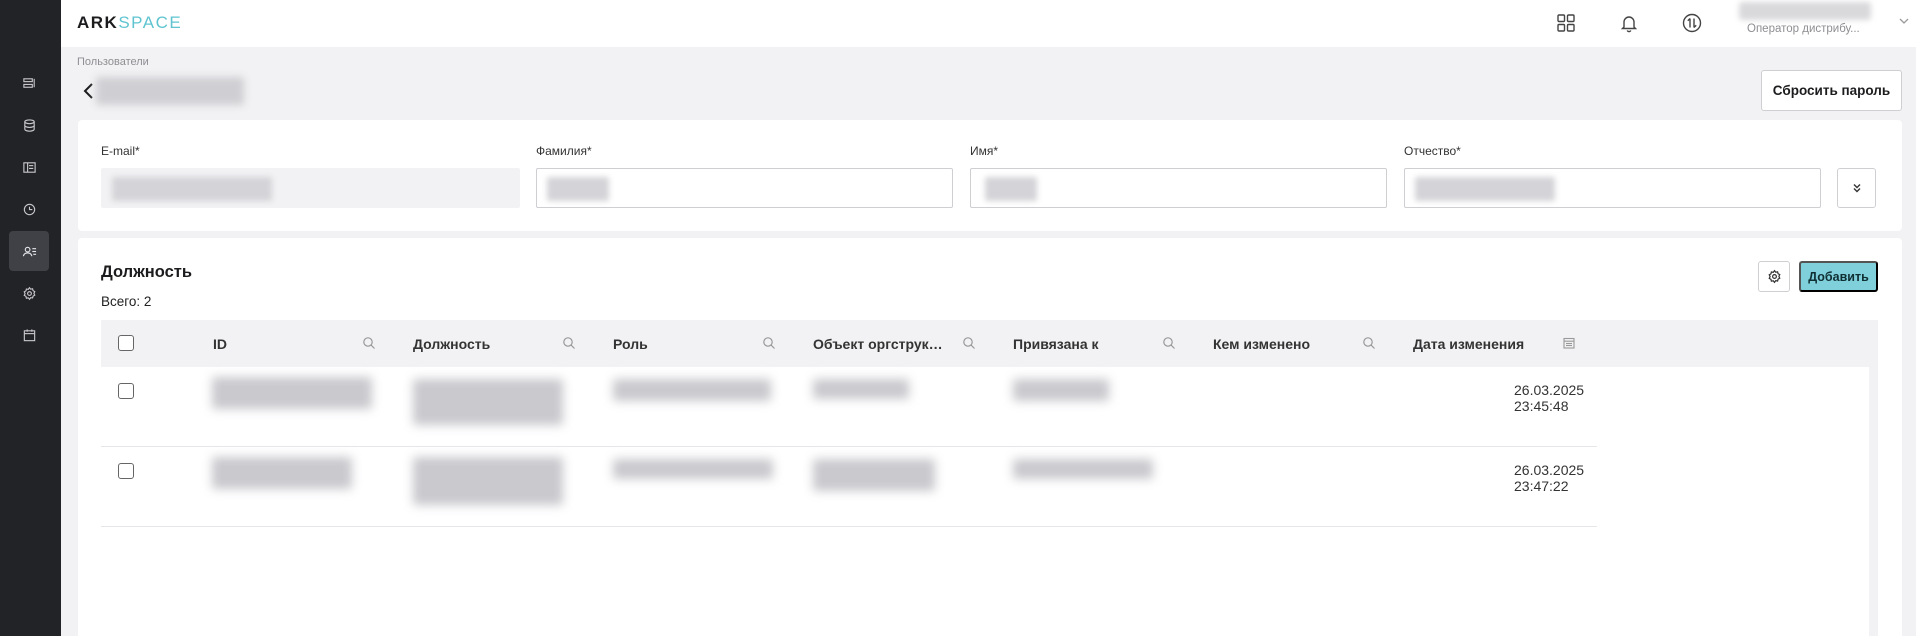 The image size is (1916, 636). I want to click on column-header-changed-at: Дата изменения, so click(1488, 343).